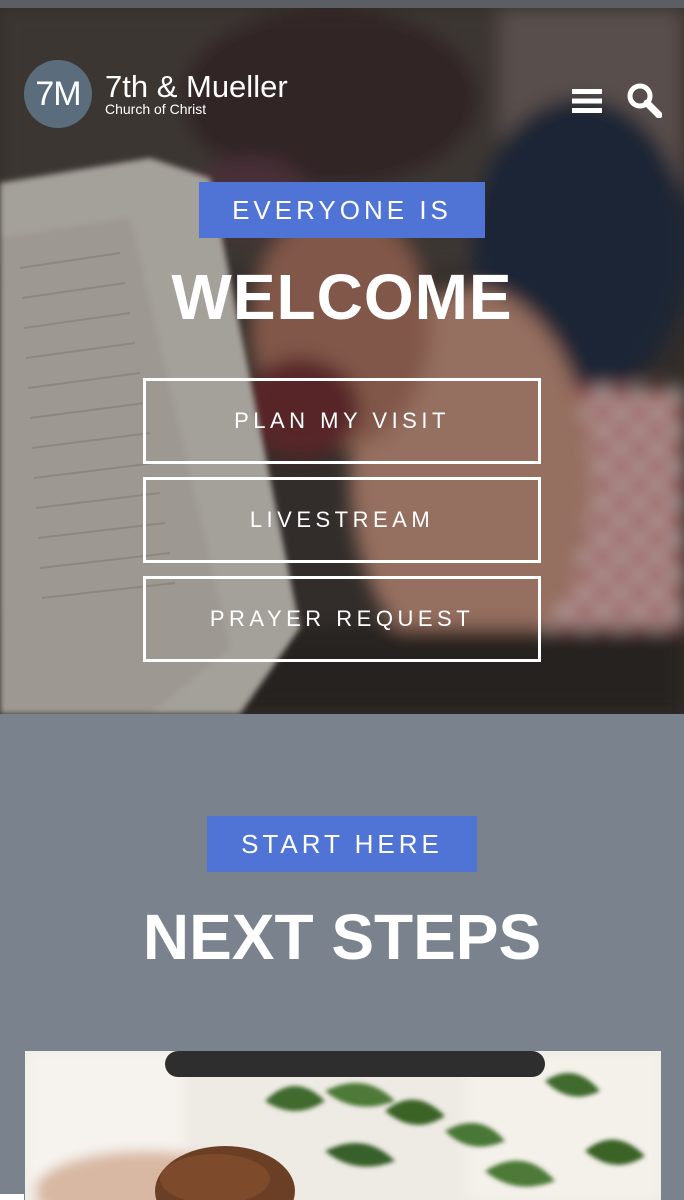 The image size is (684, 1200). I want to click on section-title: NEXT STEPS, so click(342, 937).